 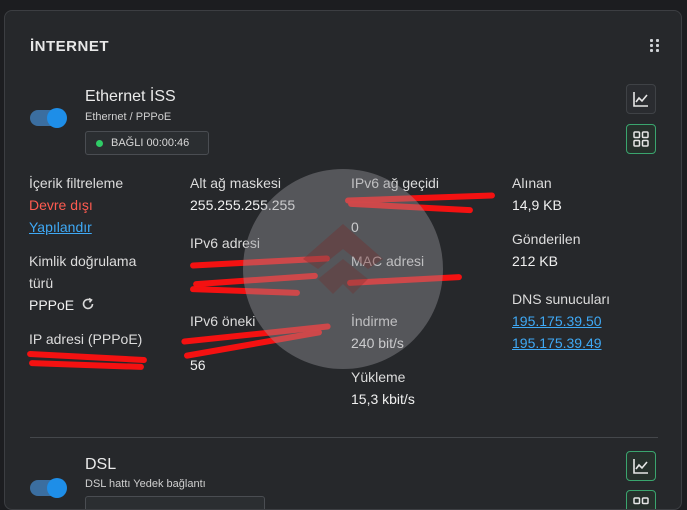 I want to click on auth-type-label-line1: Kimlik doğrulama, so click(x=83, y=261).